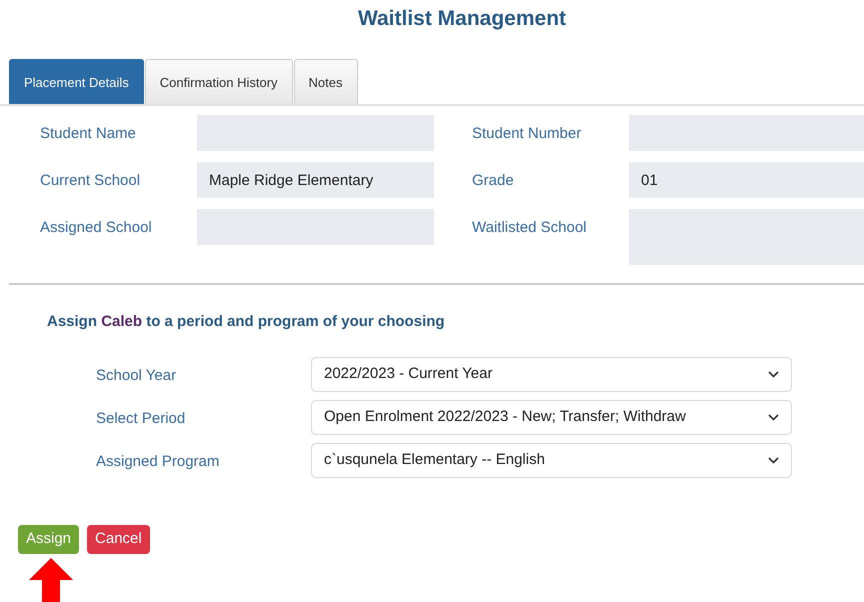 The image size is (864, 602). What do you see at coordinates (315, 180) in the screenshot?
I see `input-field: Maple Ridge Elementary` at bounding box center [315, 180].